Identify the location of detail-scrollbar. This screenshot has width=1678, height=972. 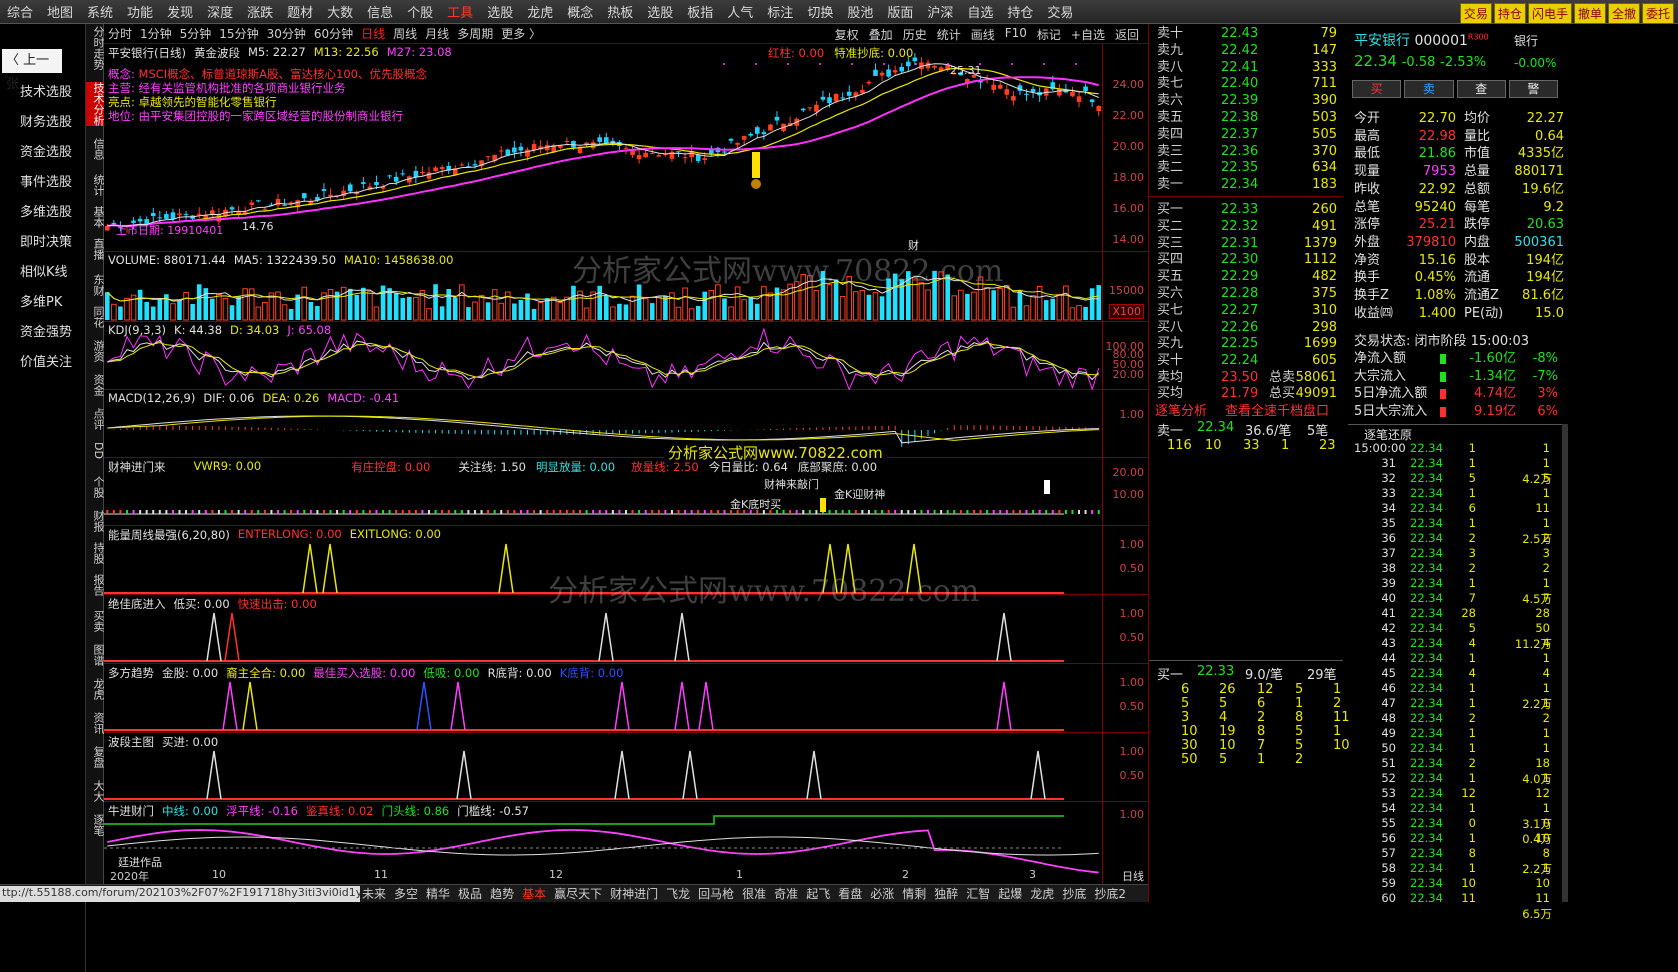
(1565, 663).